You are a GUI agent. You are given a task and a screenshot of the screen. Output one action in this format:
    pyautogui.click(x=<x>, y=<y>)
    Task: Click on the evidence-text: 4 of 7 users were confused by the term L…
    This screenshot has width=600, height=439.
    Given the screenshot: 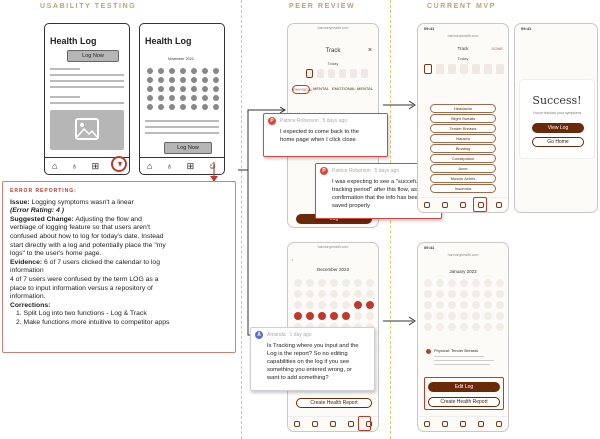 What is the action you would take?
    pyautogui.click(x=84, y=279)
    